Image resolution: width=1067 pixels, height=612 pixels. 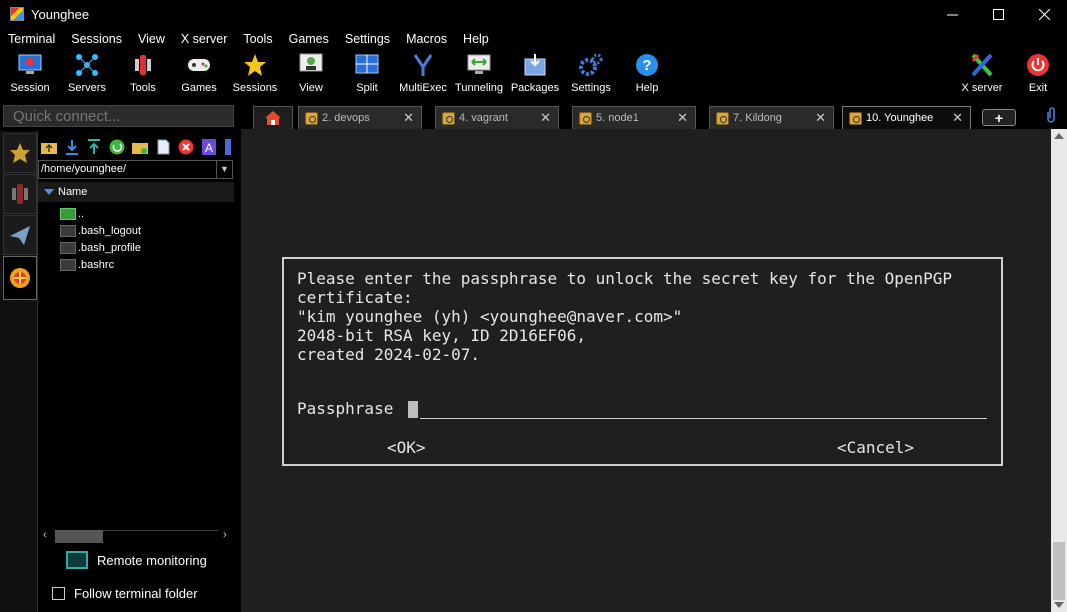 What do you see at coordinates (20, 278) in the screenshot?
I see `sidebar-tab-sftp` at bounding box center [20, 278].